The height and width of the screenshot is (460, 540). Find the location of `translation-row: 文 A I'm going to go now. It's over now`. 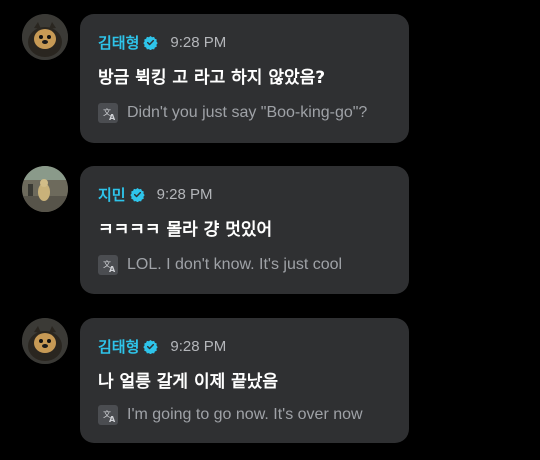

translation-row: 文 A I'm going to go now. It's over now is located at coordinates (230, 415).